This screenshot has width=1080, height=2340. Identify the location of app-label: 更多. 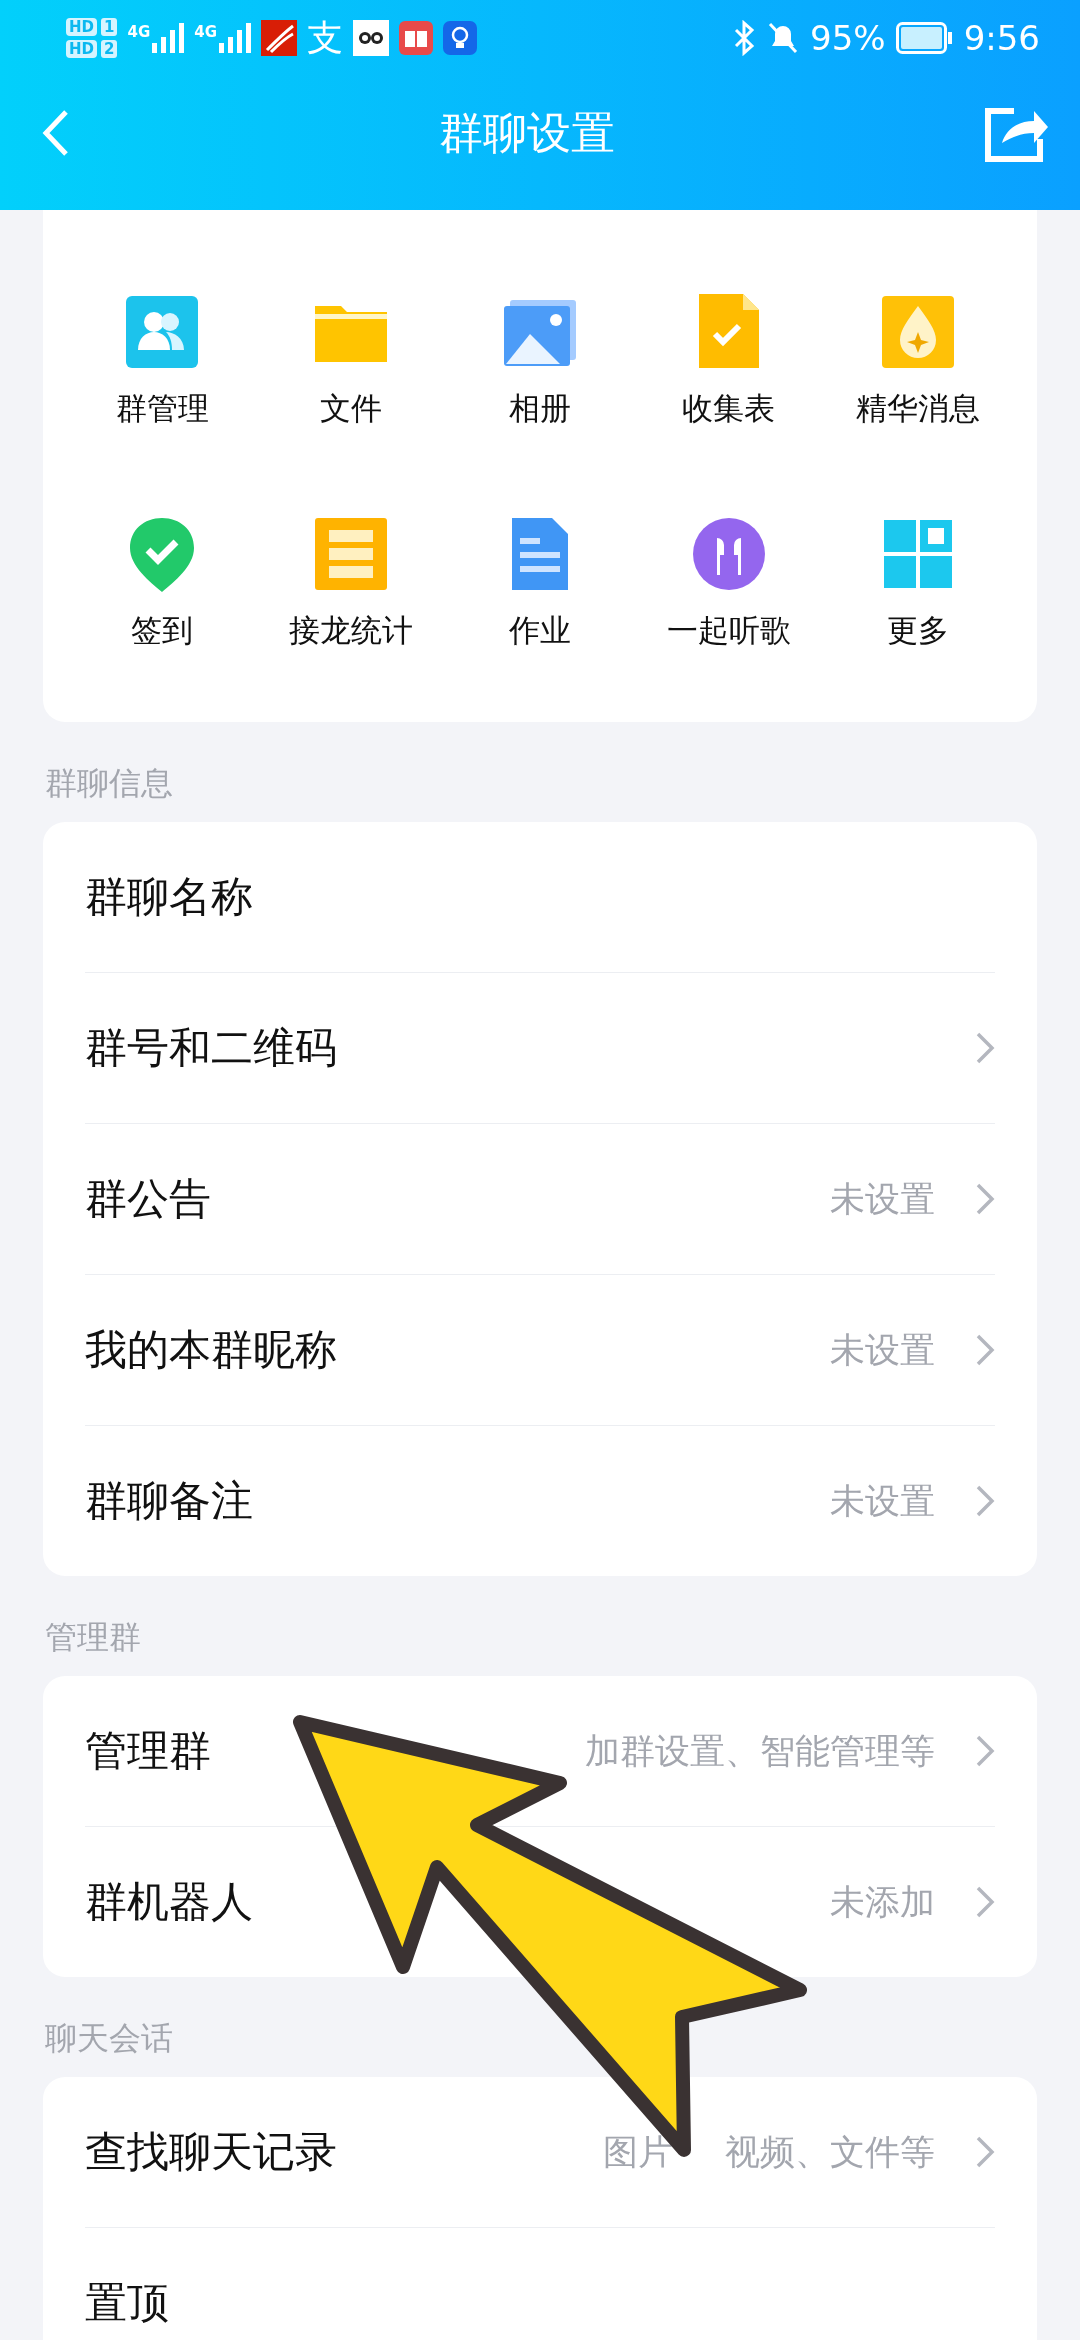
(917, 631).